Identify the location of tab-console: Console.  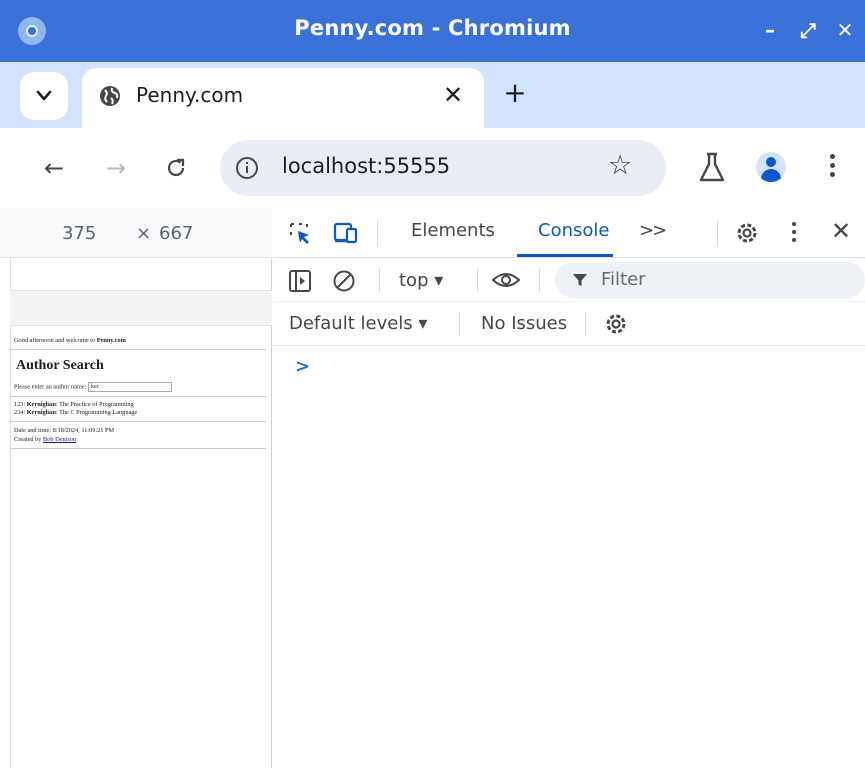
(573, 230).